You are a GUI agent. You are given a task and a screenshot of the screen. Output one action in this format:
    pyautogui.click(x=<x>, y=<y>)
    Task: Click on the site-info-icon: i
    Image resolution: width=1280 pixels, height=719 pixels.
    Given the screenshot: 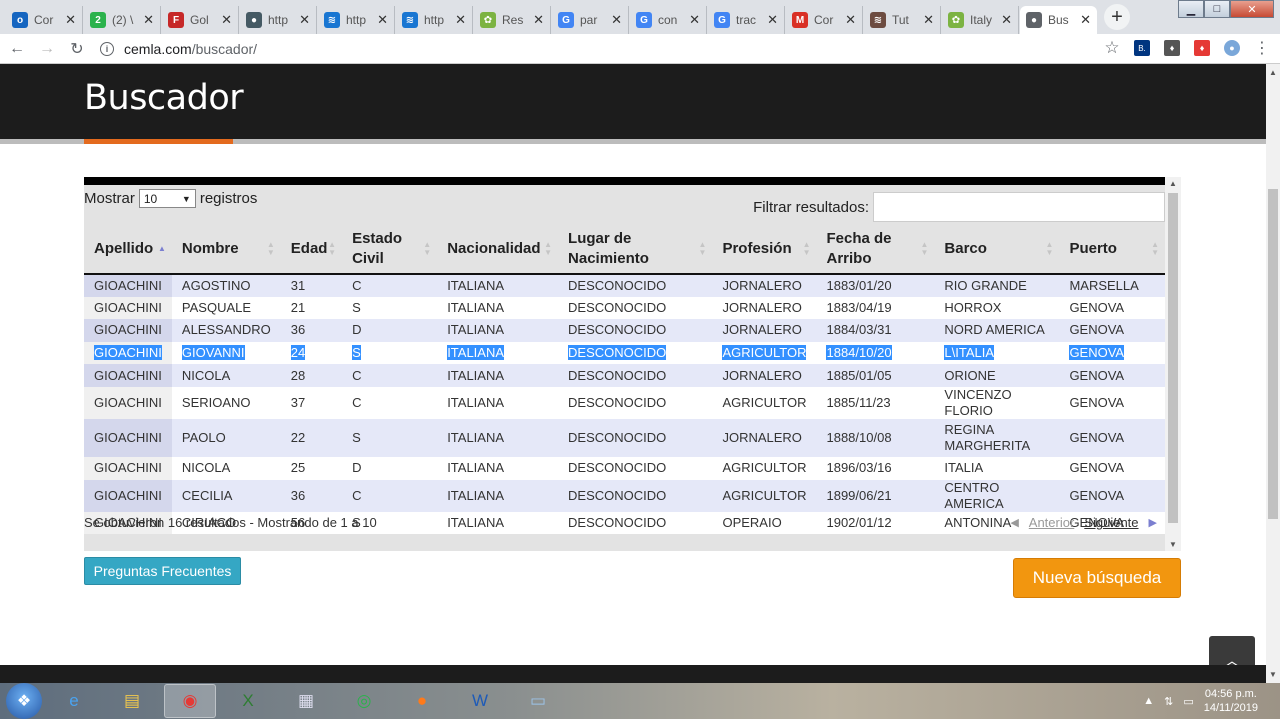 What is the action you would take?
    pyautogui.click(x=107, y=48)
    